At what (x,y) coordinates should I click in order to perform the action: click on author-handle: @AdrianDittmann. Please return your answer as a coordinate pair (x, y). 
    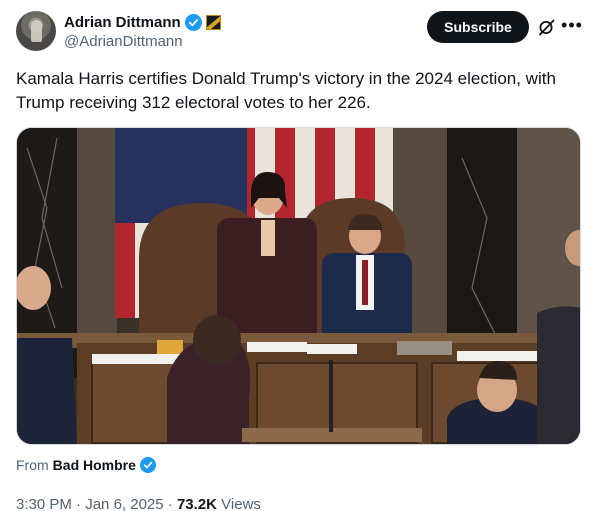
    Looking at the image, I should click on (123, 41).